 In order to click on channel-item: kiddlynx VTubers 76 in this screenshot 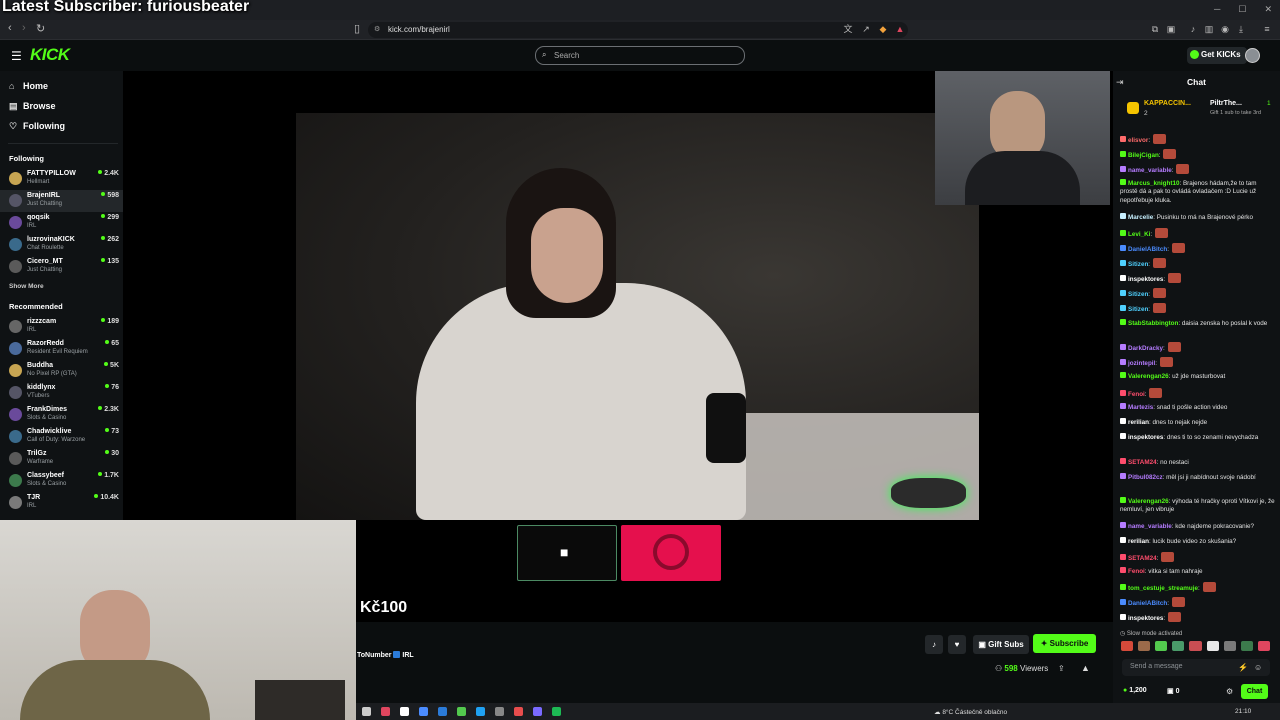, I will do `click(61, 393)`.